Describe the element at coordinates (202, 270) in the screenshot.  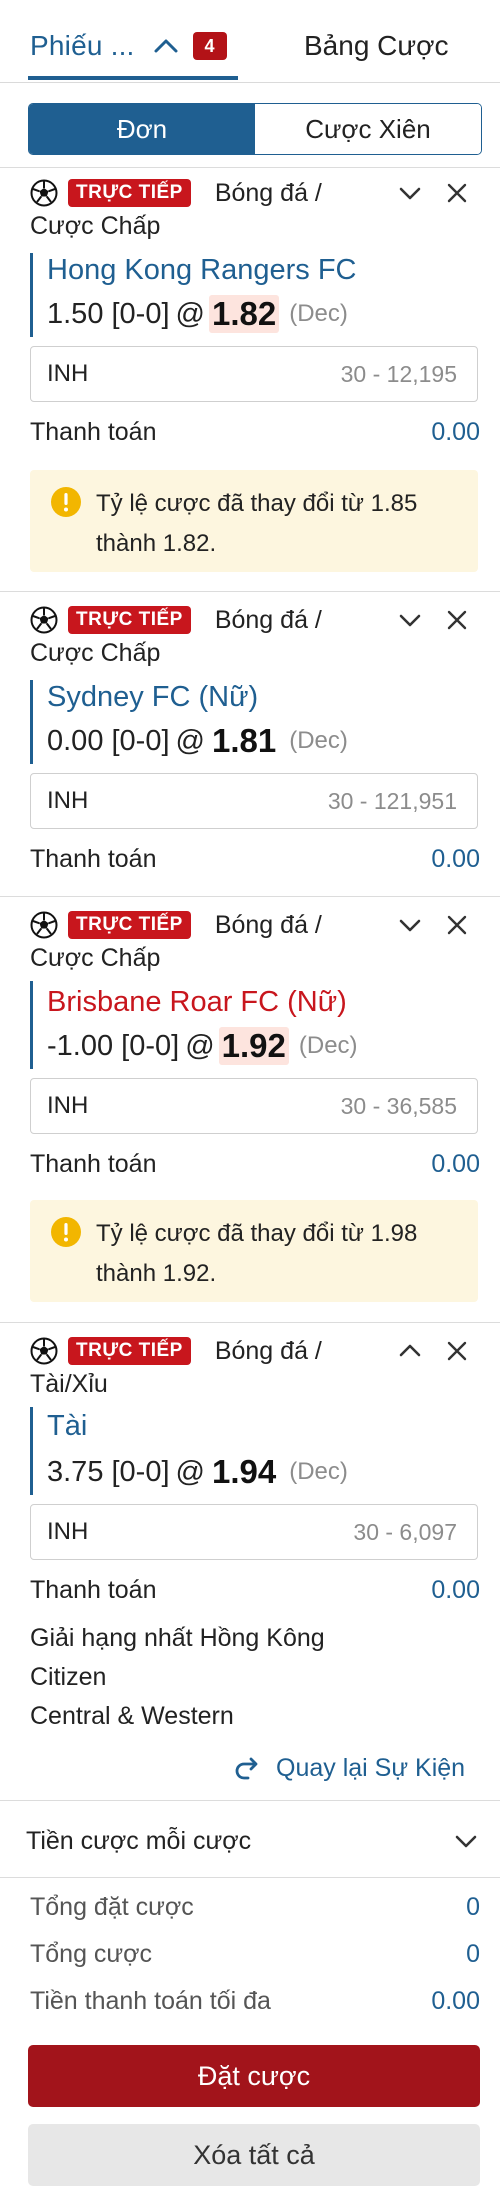
I see `selection-name: Hong Kong Rangers FC` at that location.